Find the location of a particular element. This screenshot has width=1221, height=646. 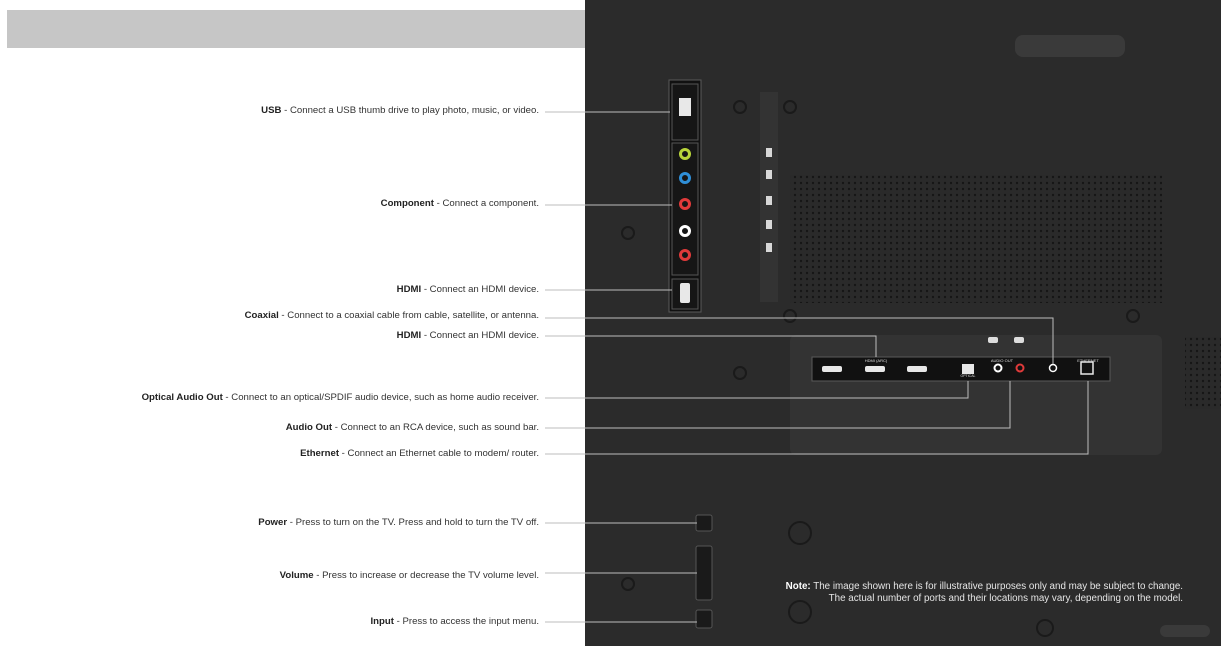

component-label: Component - Connect a component. is located at coordinates (459, 203).